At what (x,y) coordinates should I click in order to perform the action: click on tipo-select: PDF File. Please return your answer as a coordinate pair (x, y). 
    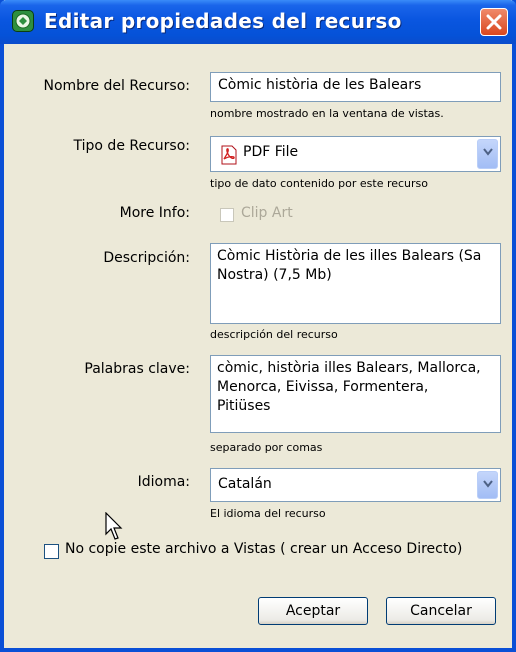
    Looking at the image, I should click on (355, 154).